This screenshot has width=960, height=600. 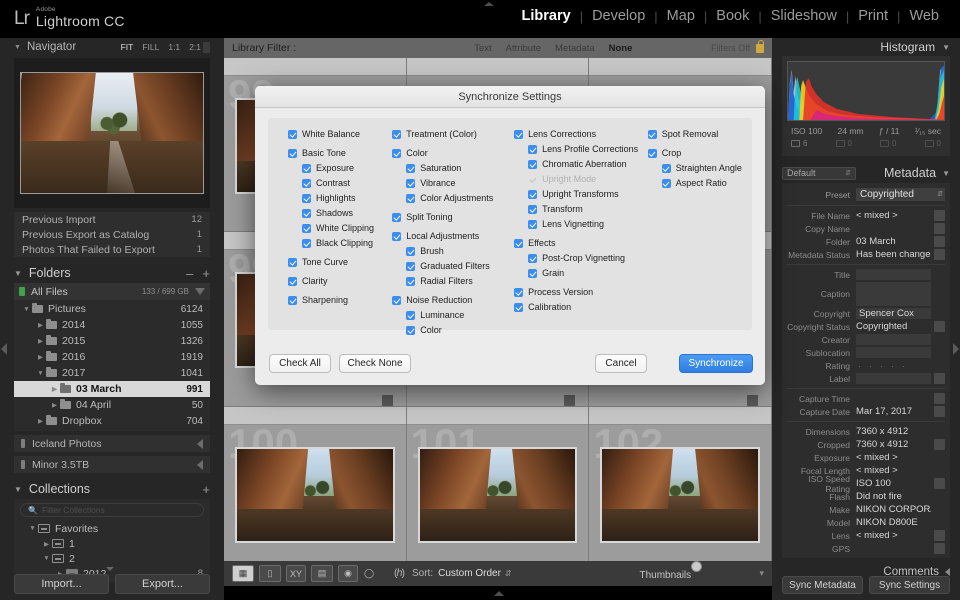 I want to click on sync-option: Lens Profile Corrections, so click(x=581, y=149).